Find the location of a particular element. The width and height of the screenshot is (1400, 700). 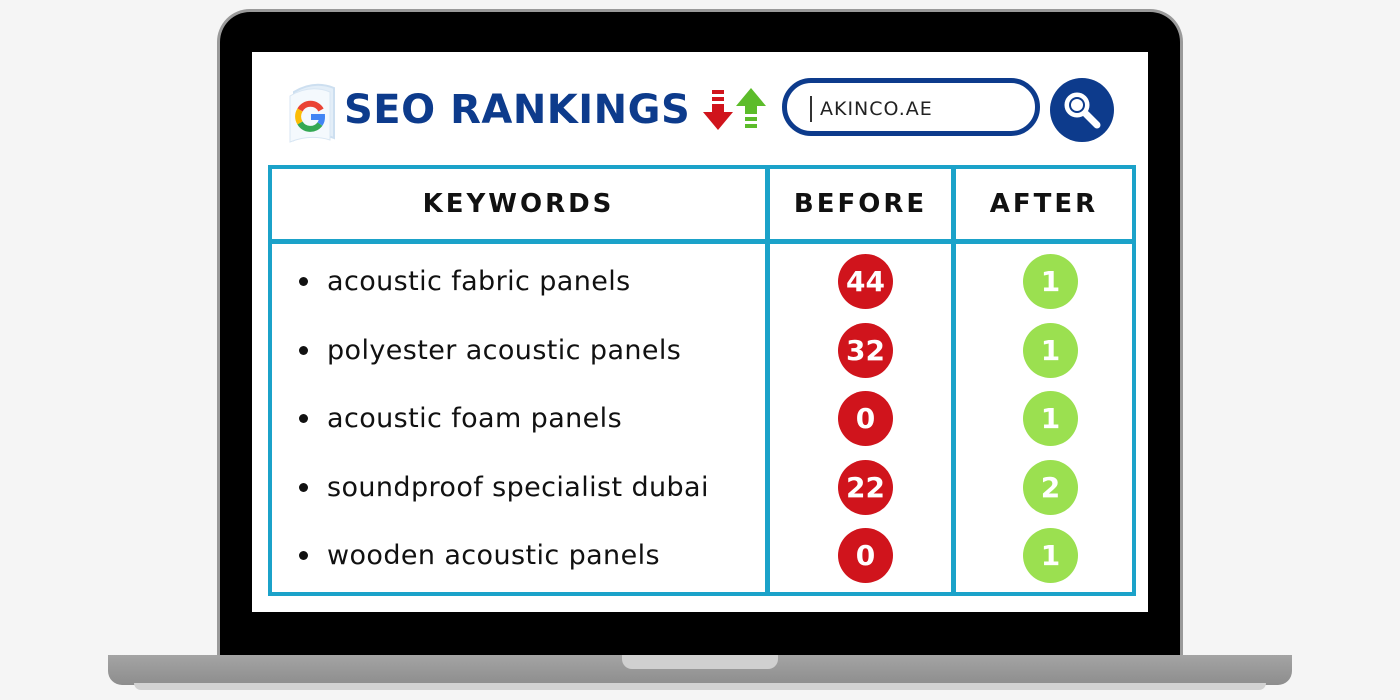

header-before: BEFORE is located at coordinates (860, 204).